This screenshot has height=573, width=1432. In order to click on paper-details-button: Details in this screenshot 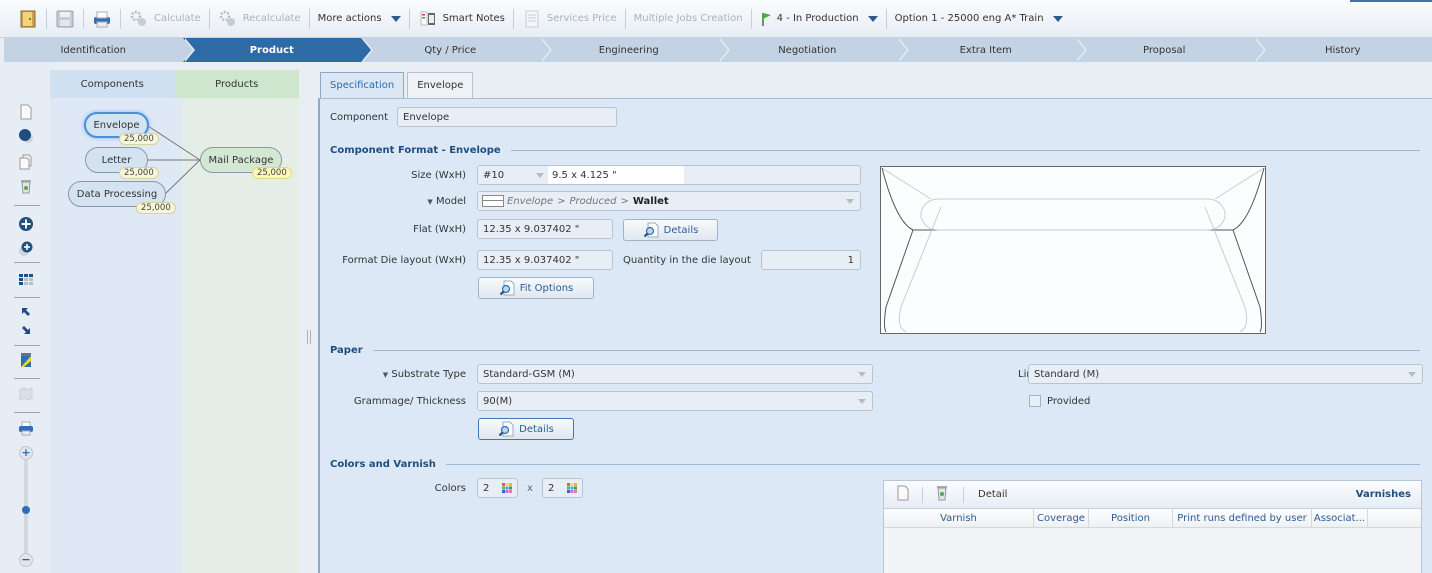, I will do `click(526, 429)`.